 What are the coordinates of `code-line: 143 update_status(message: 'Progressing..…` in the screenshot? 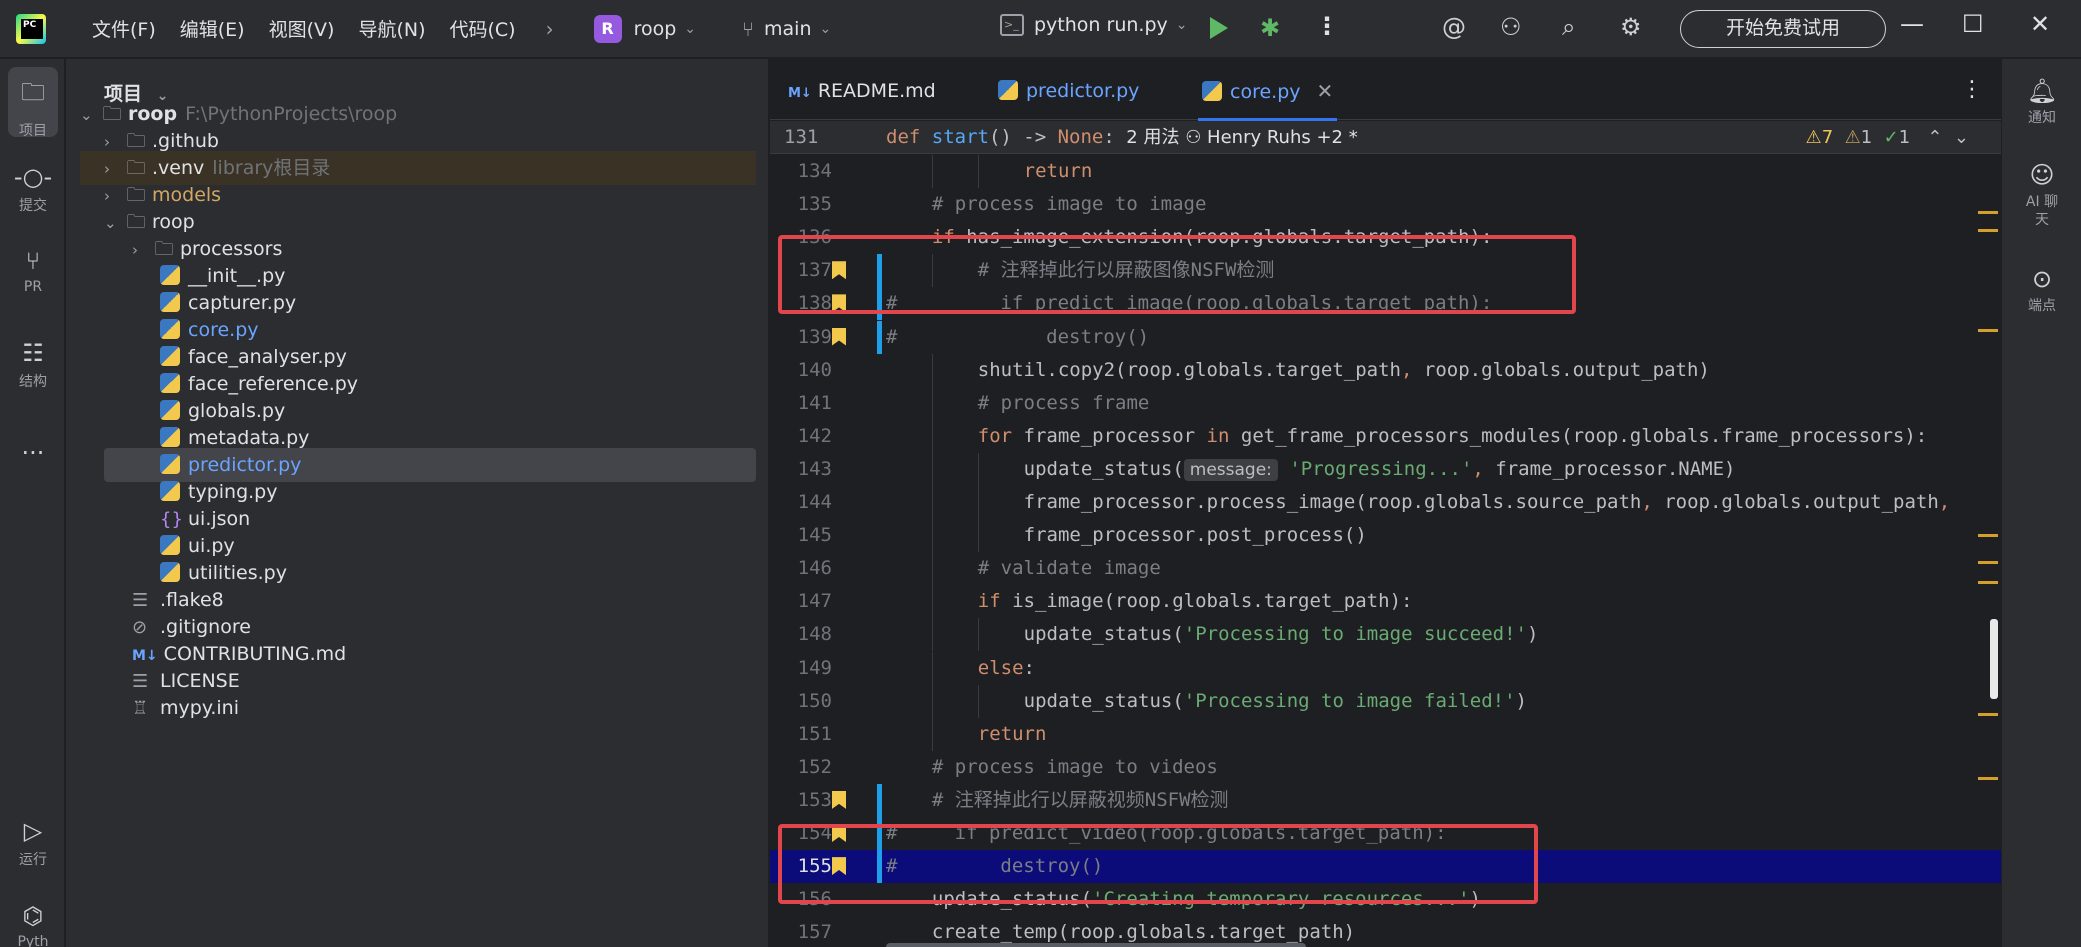 It's located at (1385, 469).